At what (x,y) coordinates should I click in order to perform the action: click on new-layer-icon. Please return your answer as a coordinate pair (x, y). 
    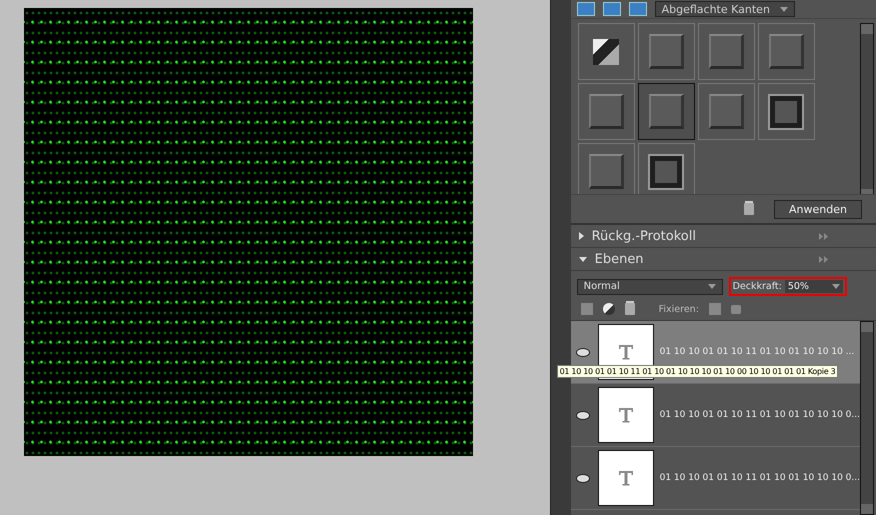
    Looking at the image, I should click on (586, 309).